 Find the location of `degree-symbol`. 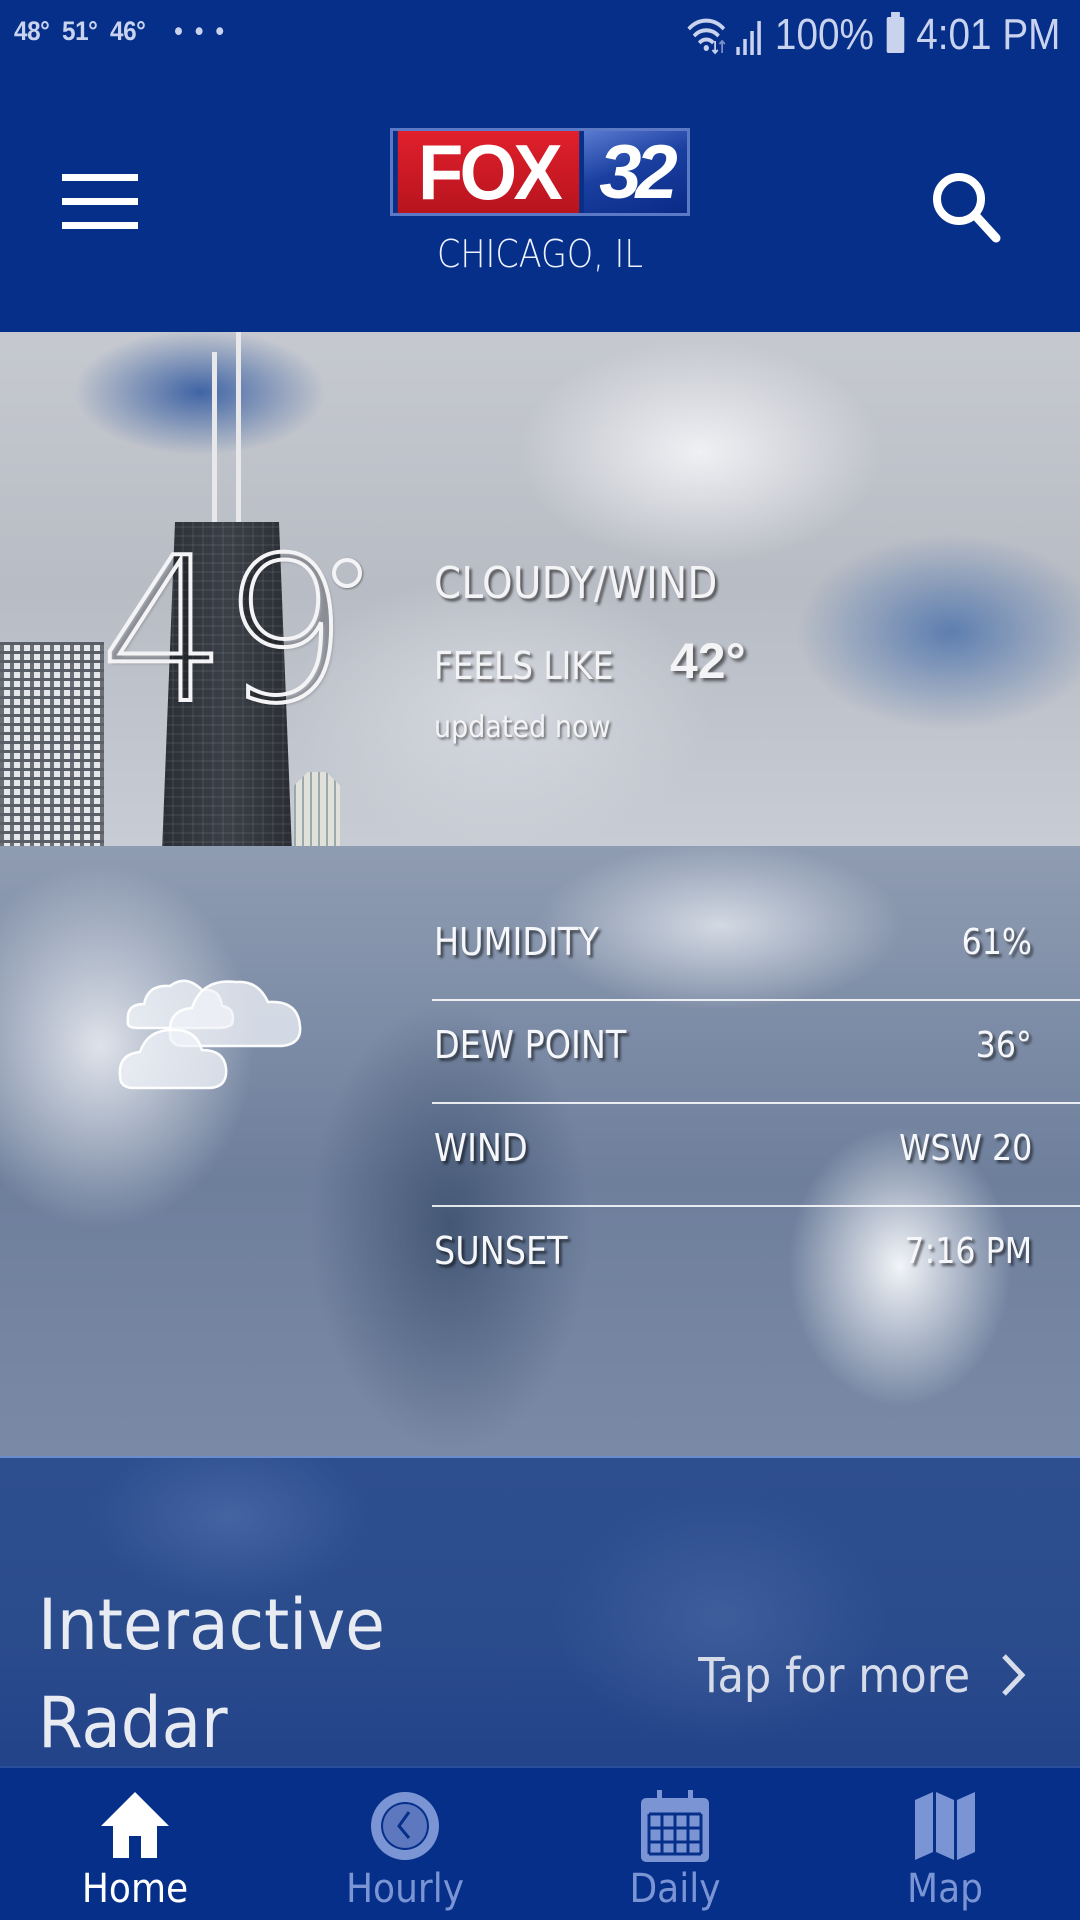

degree-symbol is located at coordinates (347, 573).